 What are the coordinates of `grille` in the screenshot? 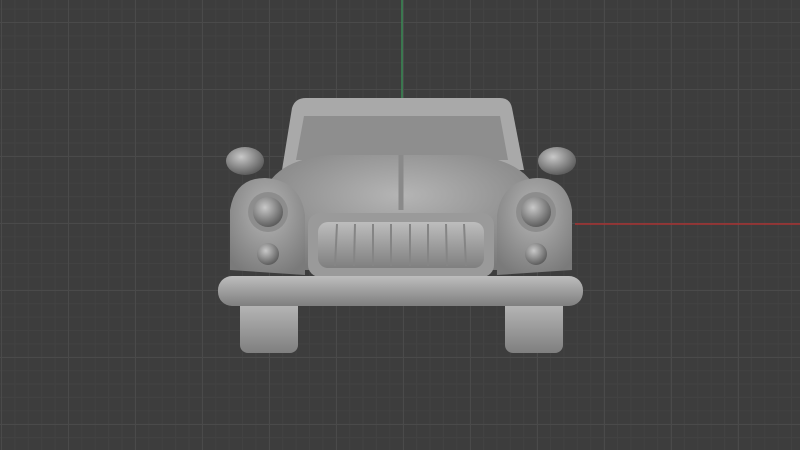 It's located at (401, 245).